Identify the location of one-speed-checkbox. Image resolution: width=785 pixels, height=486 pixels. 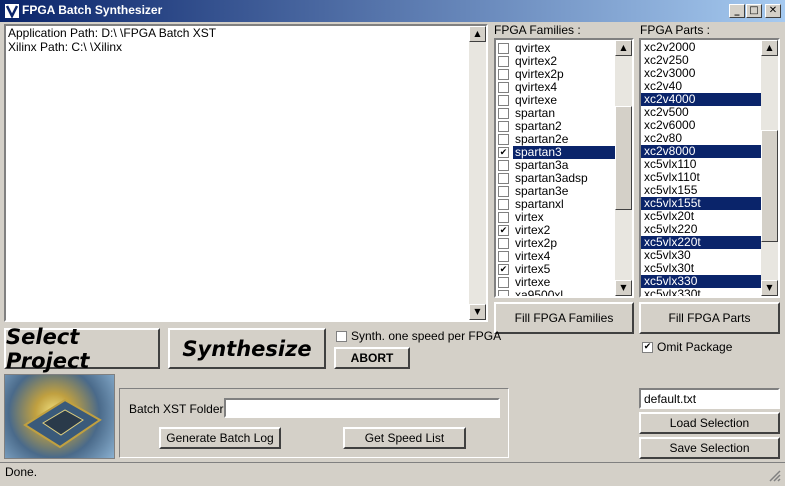
(341, 336).